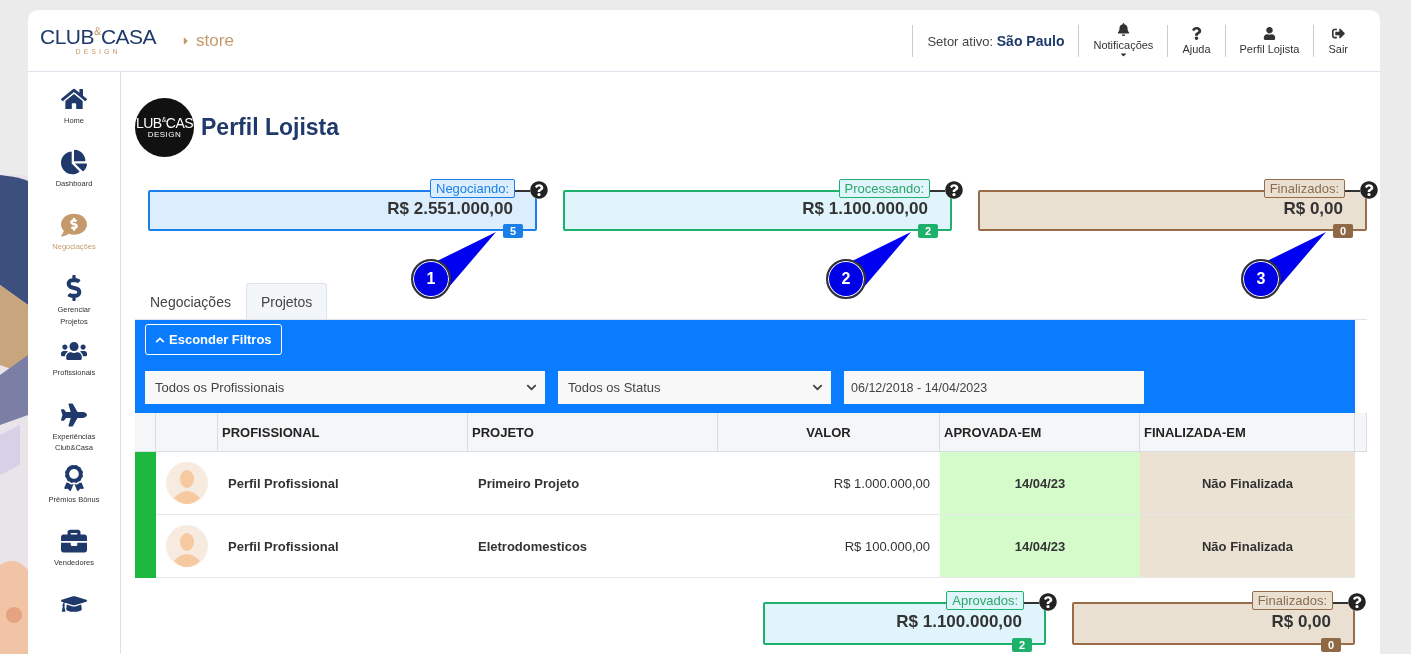 This screenshot has width=1411, height=654. I want to click on header-nav-button: Ajuda, so click(1196, 40).